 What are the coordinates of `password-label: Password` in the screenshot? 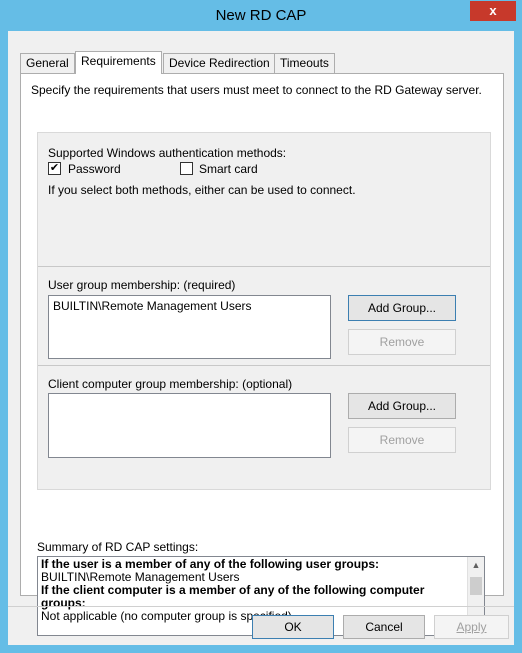 It's located at (94, 169).